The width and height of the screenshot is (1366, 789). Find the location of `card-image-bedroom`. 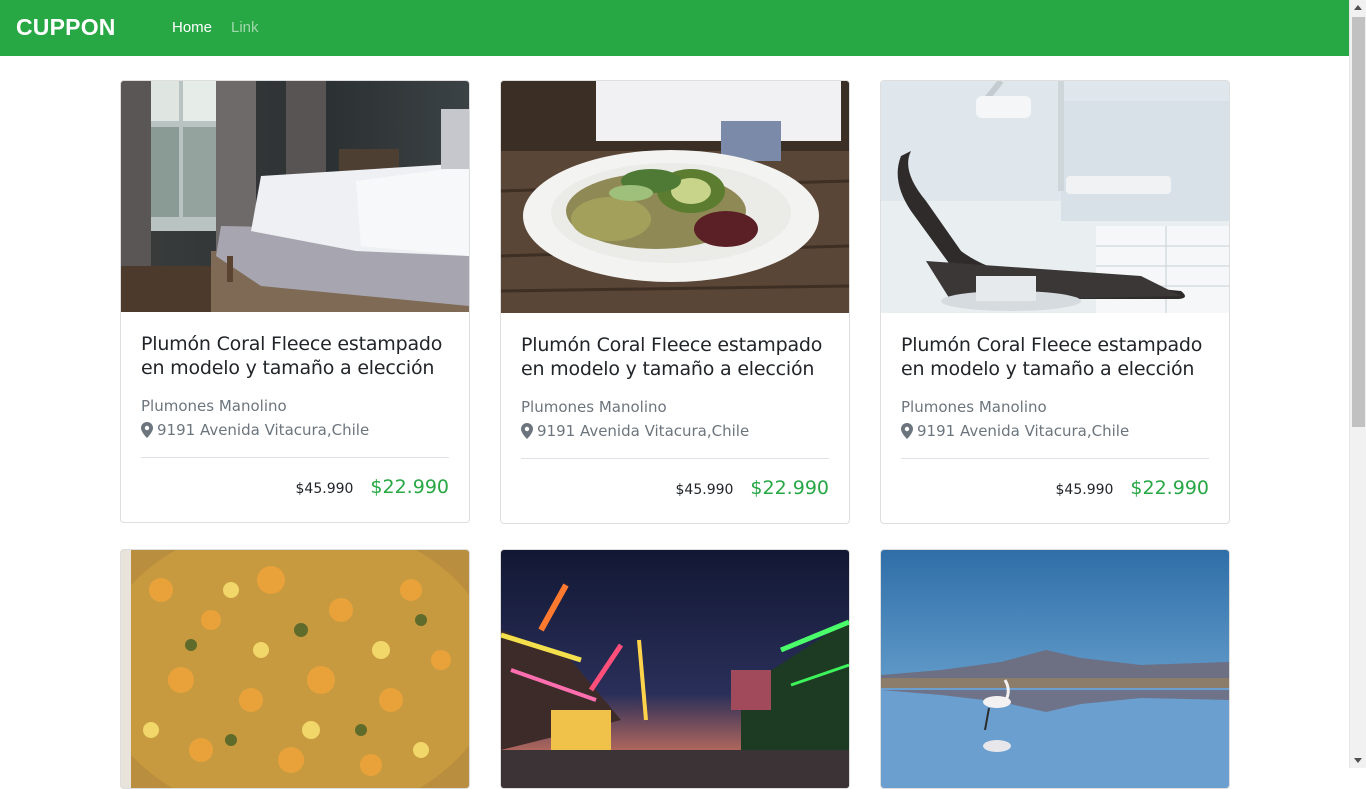

card-image-bedroom is located at coordinates (295, 196).